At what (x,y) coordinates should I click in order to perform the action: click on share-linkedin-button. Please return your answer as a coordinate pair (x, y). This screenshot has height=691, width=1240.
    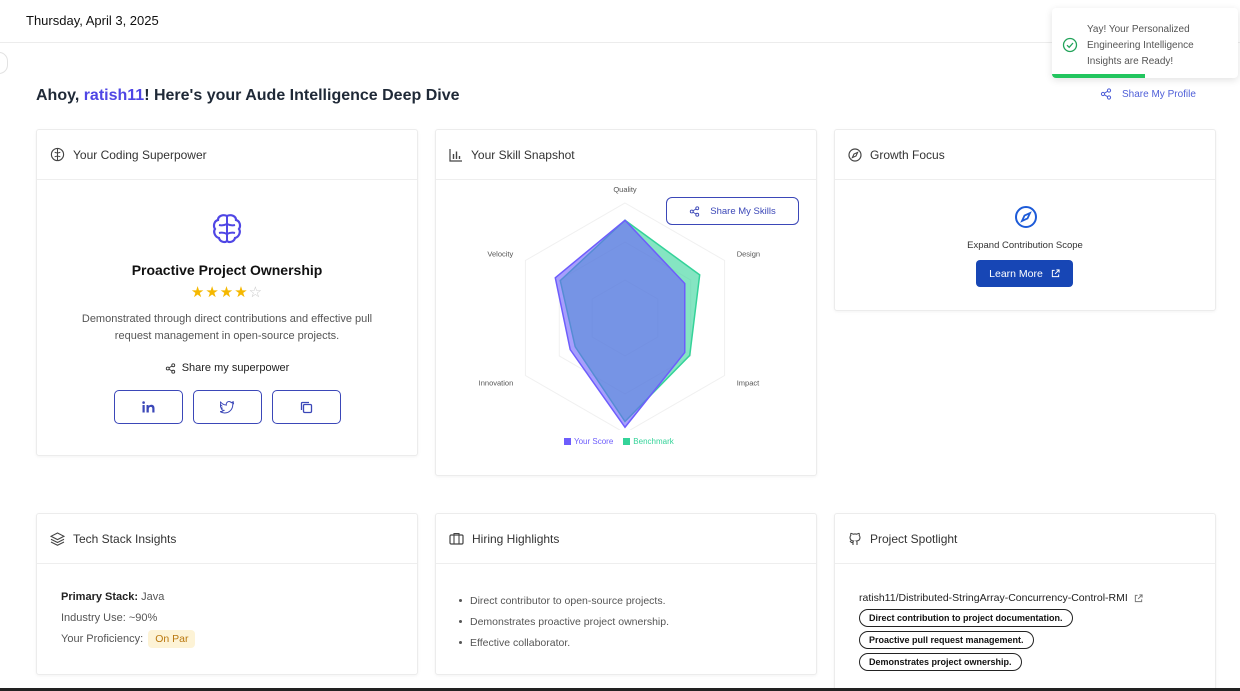
    Looking at the image, I should click on (148, 407).